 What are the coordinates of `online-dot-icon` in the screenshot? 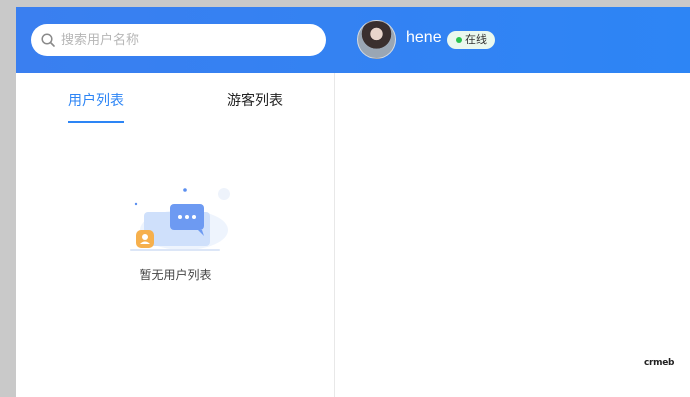 It's located at (459, 40).